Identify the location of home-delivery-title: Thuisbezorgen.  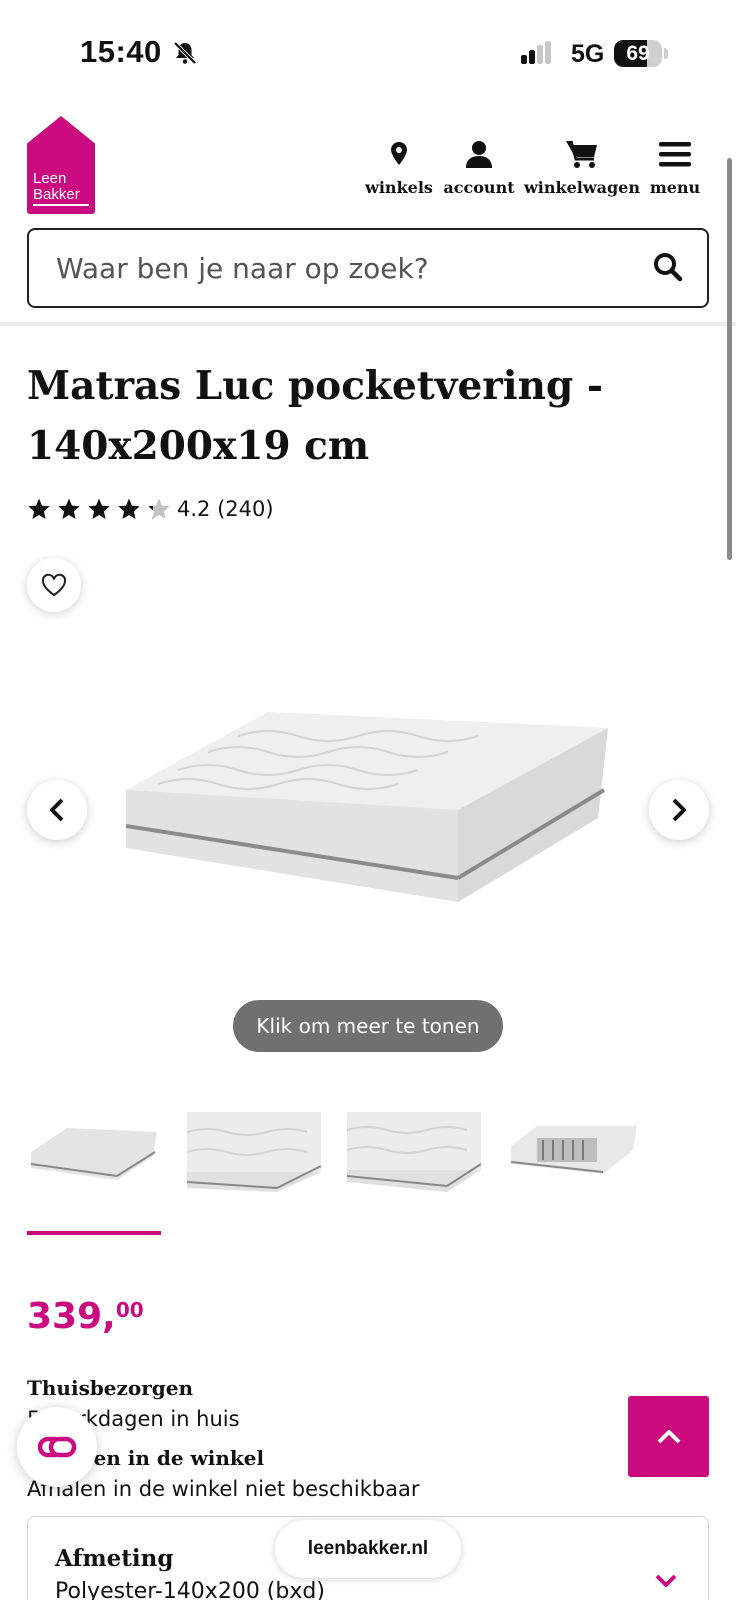
(110, 1388).